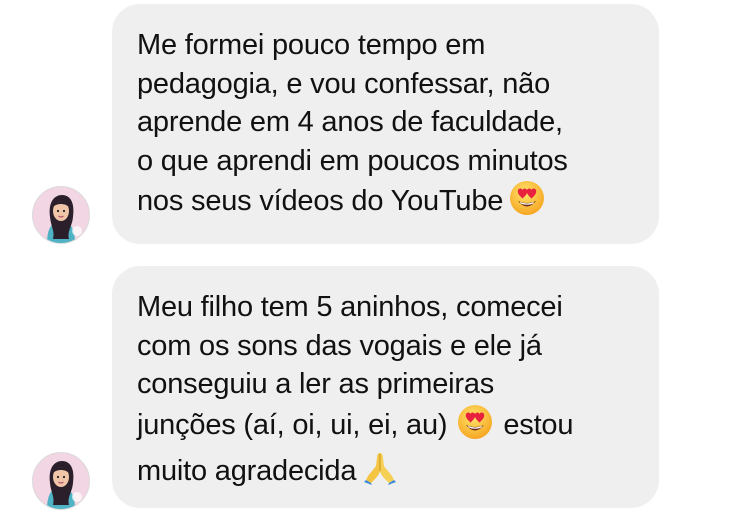 Image resolution: width=739 pixels, height=530 pixels. I want to click on message-text-line: conseguiu a ler as primeiras, so click(316, 384).